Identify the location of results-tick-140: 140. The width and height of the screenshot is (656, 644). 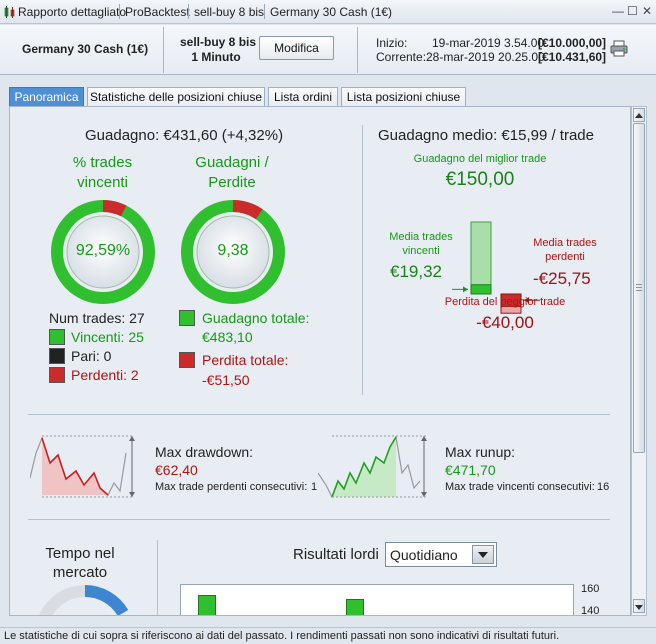
(590, 610).